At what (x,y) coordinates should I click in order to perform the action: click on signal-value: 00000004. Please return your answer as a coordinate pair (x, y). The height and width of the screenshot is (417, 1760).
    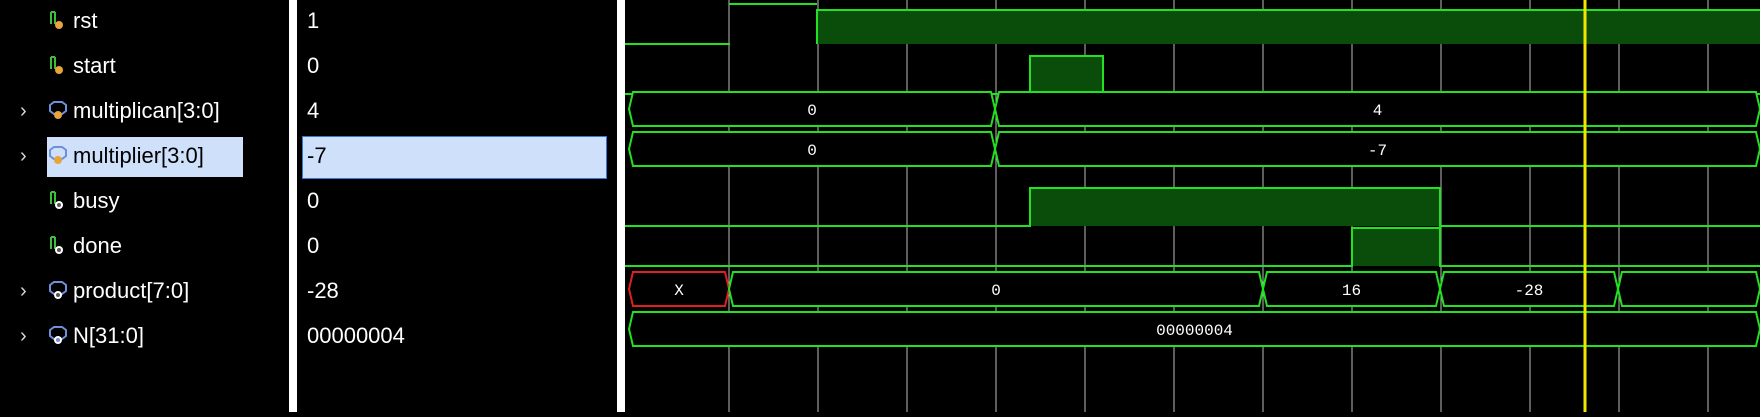
    Looking at the image, I should click on (356, 335).